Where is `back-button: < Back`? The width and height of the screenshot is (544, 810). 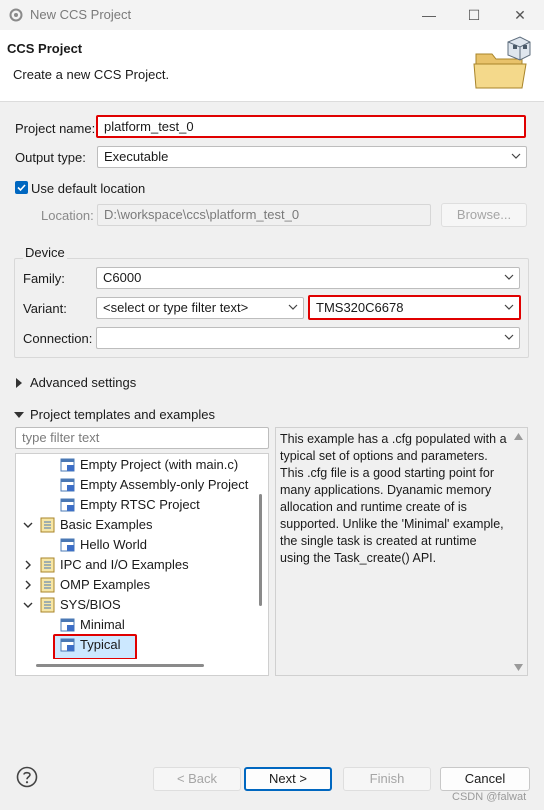 back-button: < Back is located at coordinates (197, 779).